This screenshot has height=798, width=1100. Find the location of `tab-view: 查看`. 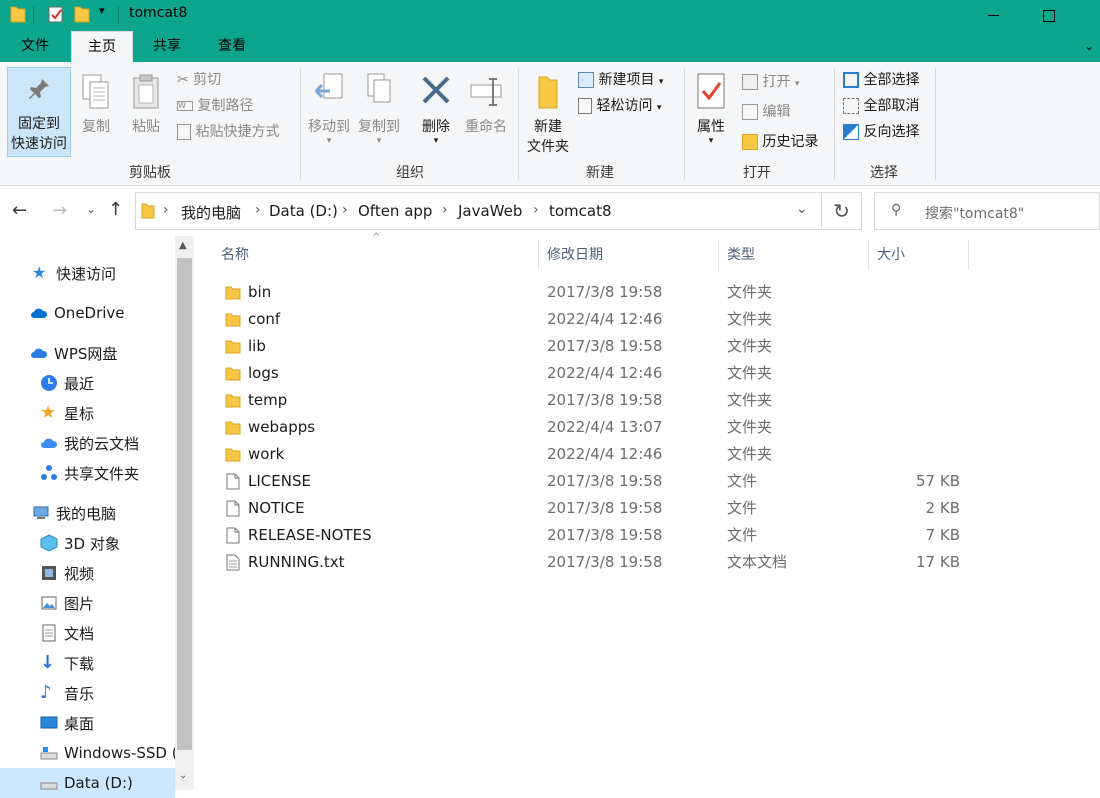

tab-view: 查看 is located at coordinates (232, 46).